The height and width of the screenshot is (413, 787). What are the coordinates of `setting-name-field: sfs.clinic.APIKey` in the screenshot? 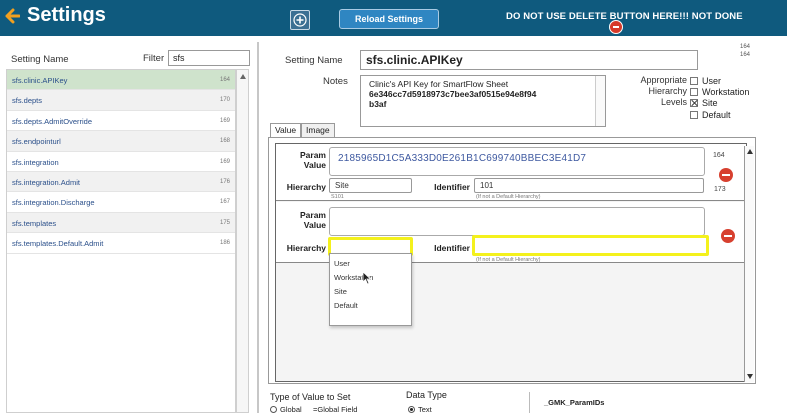 It's located at (529, 60).